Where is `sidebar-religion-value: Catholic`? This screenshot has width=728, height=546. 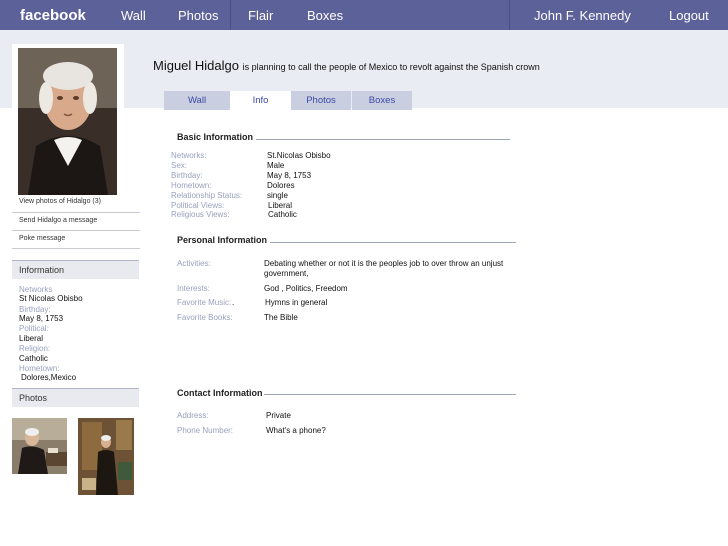 sidebar-religion-value: Catholic is located at coordinates (33, 358).